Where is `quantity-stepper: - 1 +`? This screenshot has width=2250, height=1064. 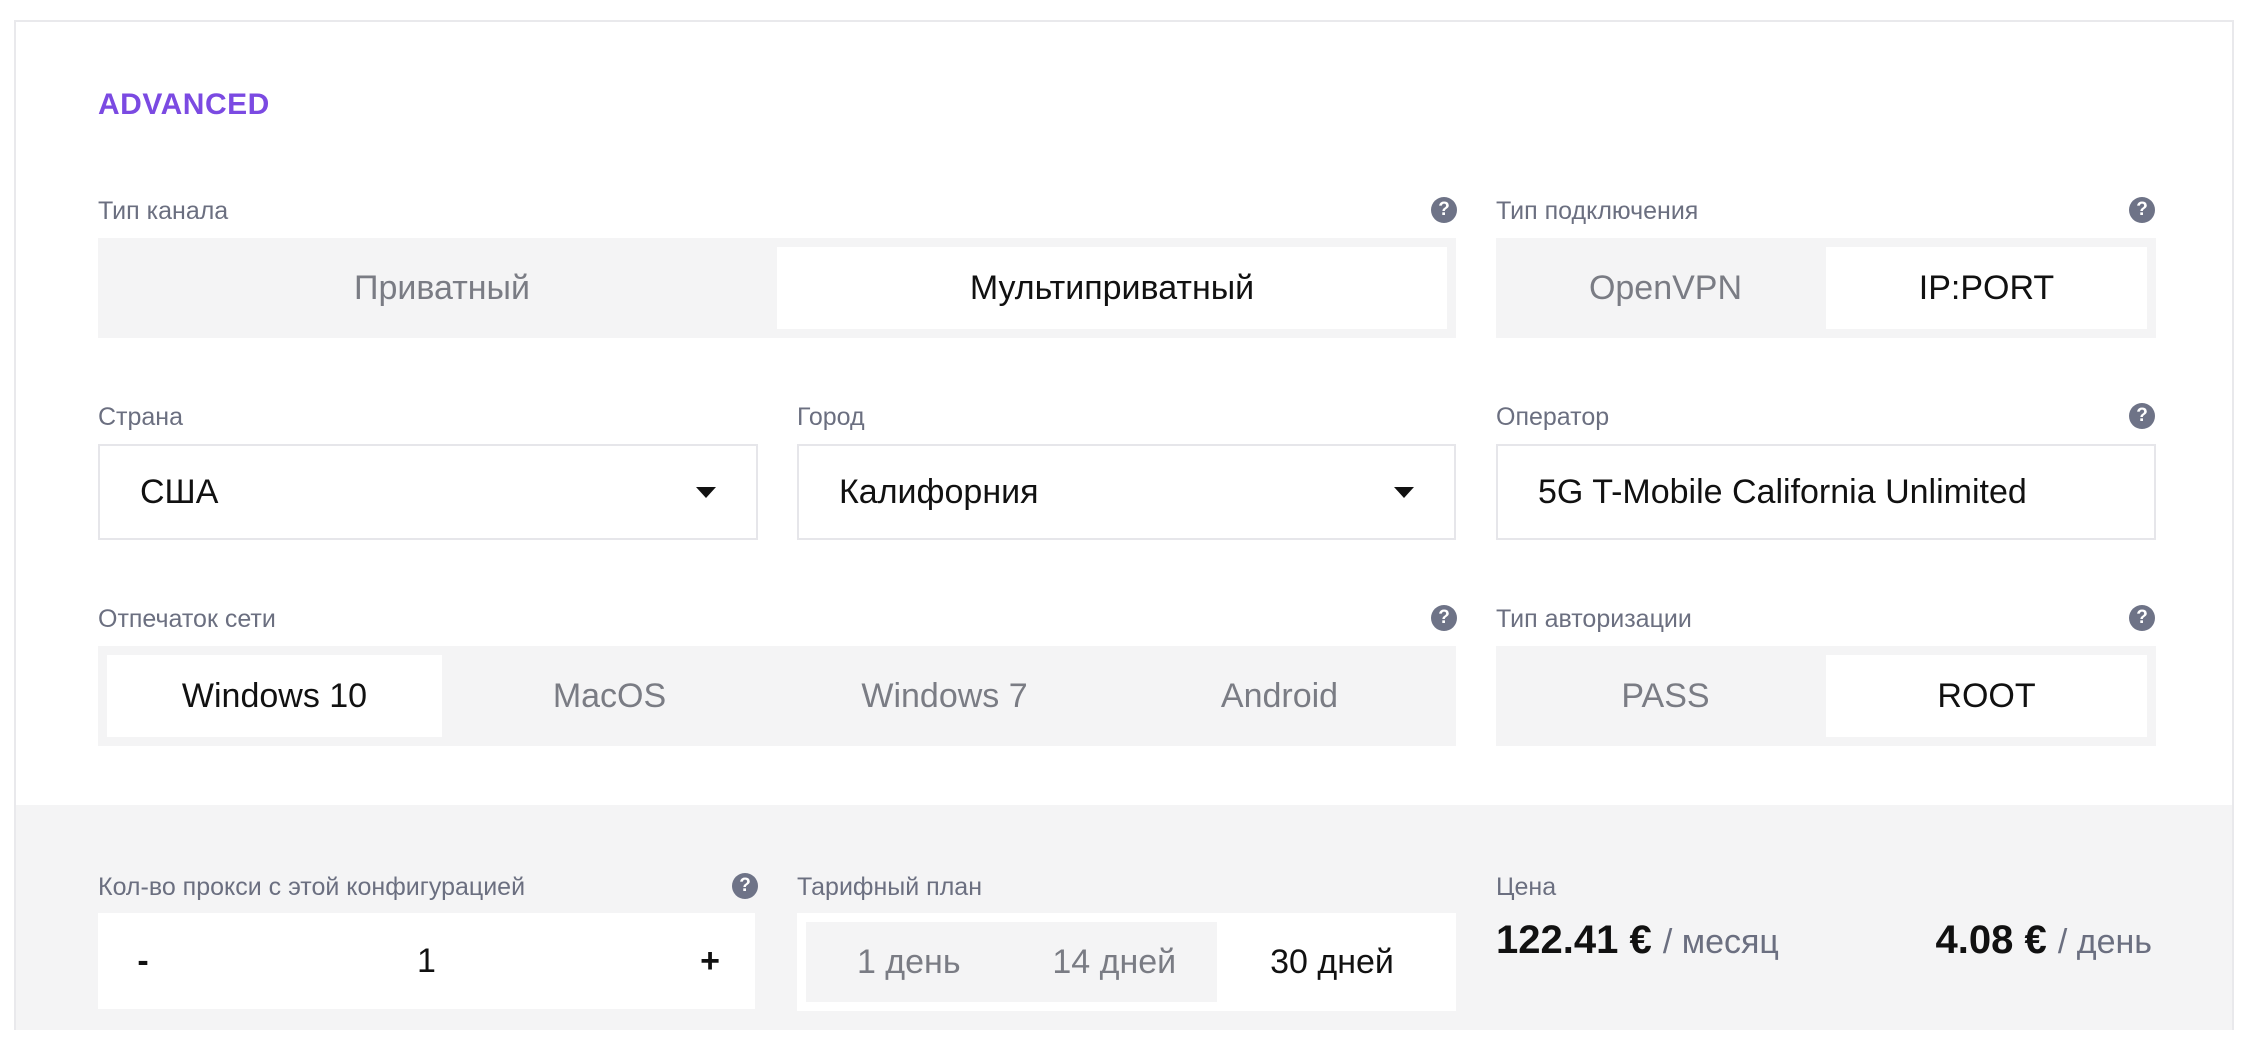 quantity-stepper: - 1 + is located at coordinates (426, 961).